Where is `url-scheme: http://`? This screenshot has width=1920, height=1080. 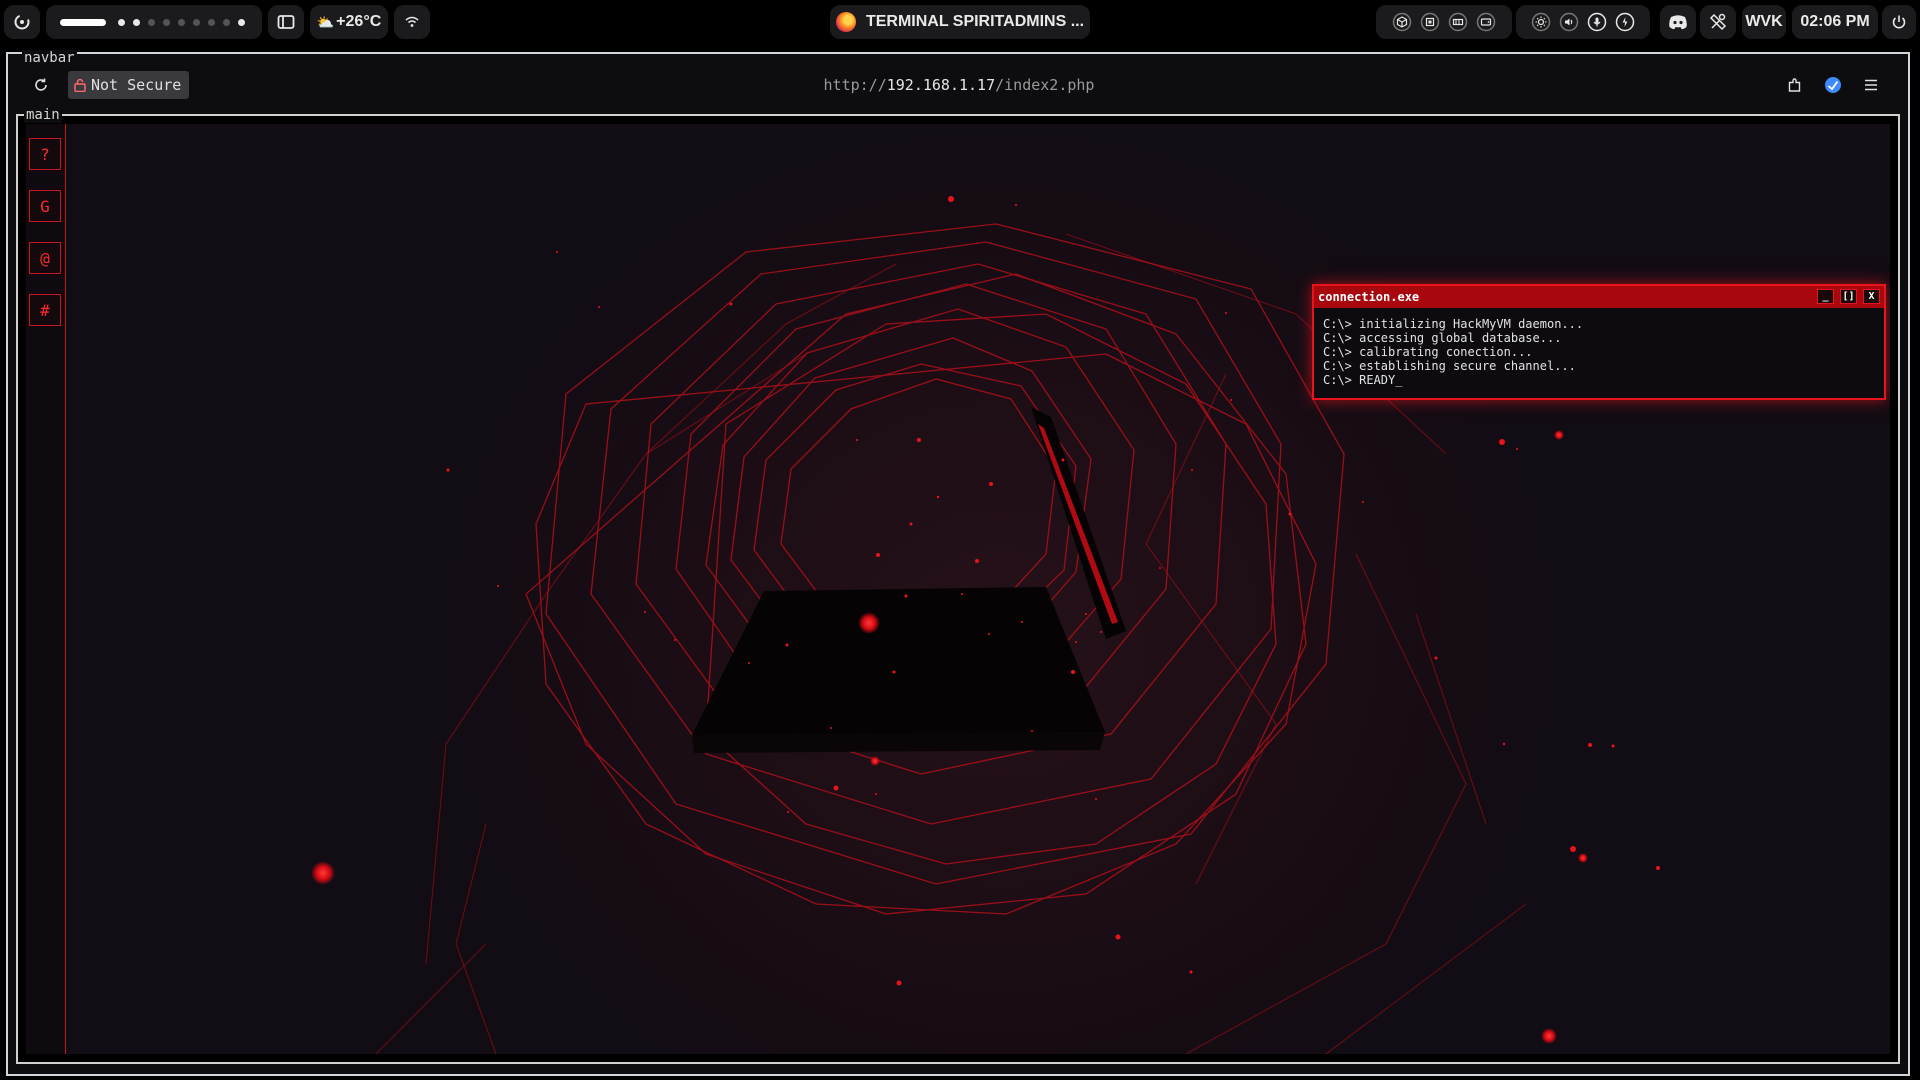 url-scheme: http:// is located at coordinates (855, 85).